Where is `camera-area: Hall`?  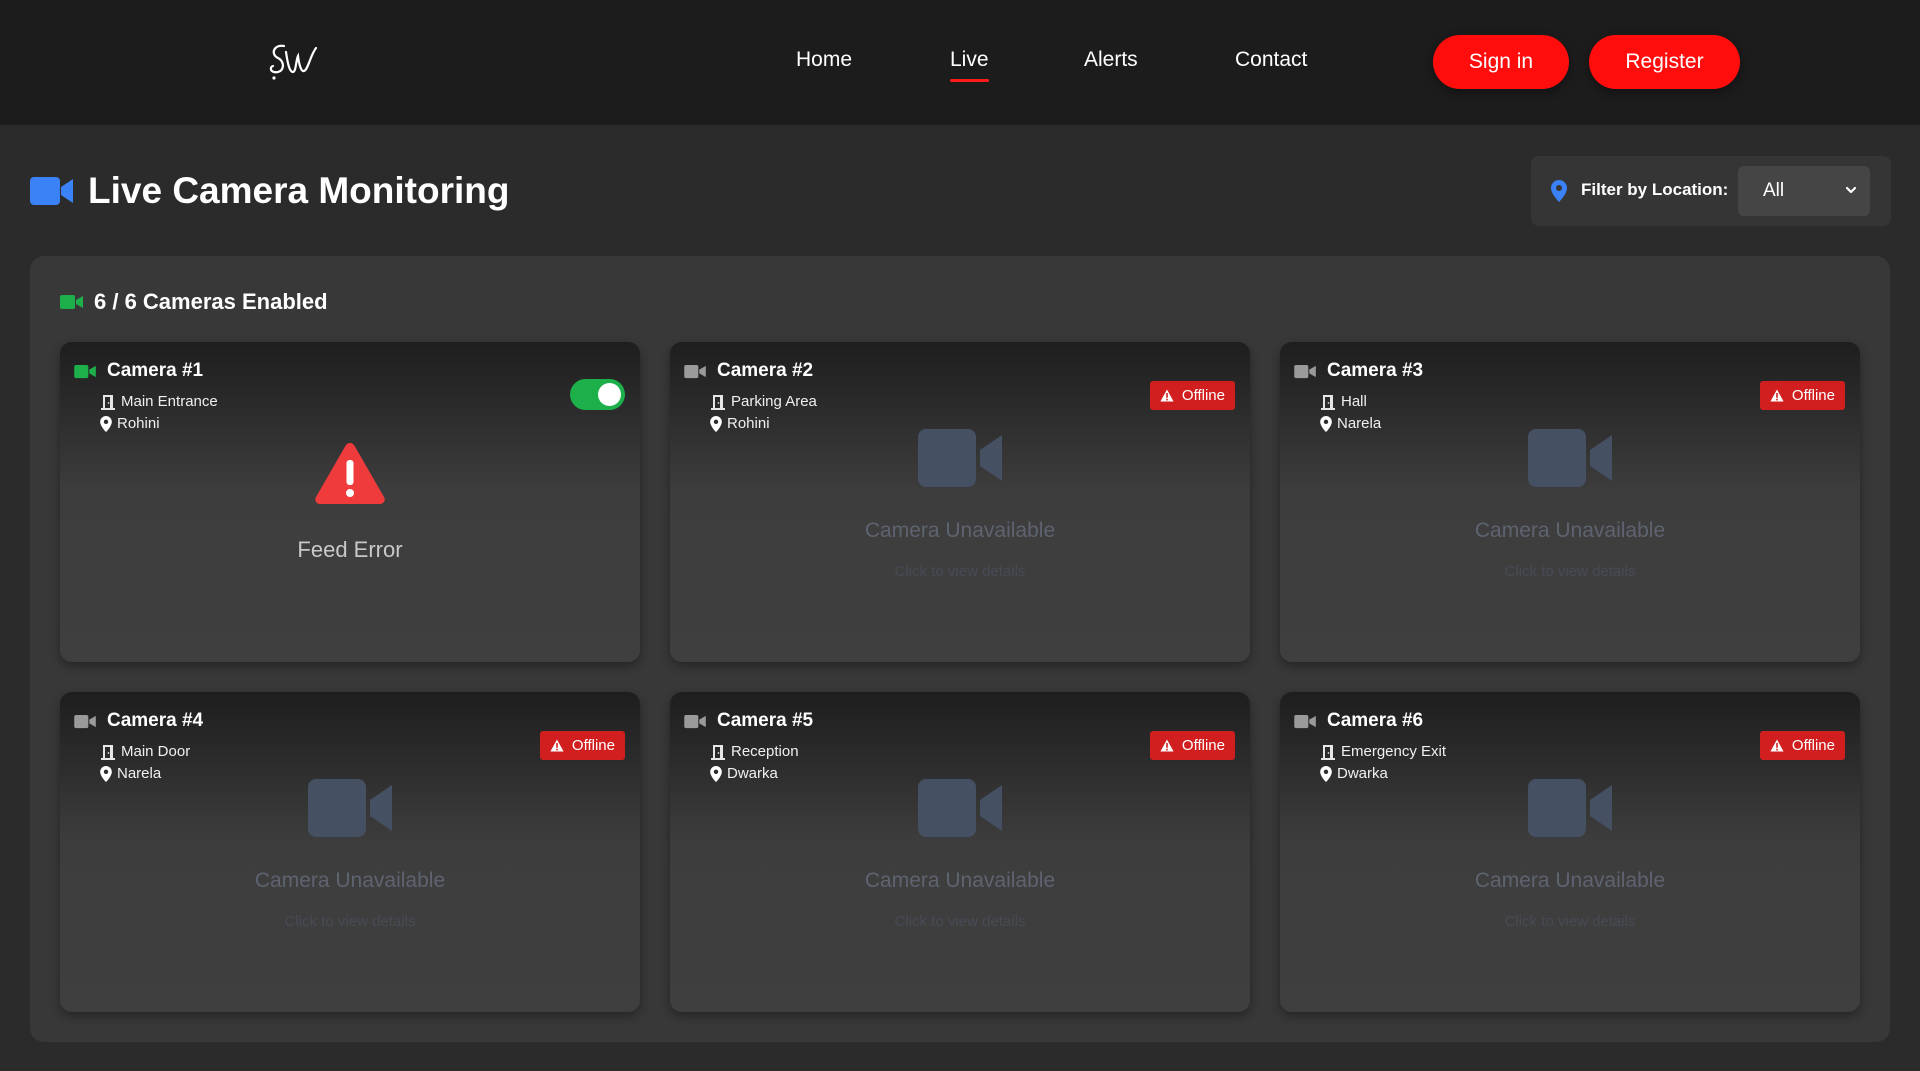
camera-area: Hall is located at coordinates (1343, 401).